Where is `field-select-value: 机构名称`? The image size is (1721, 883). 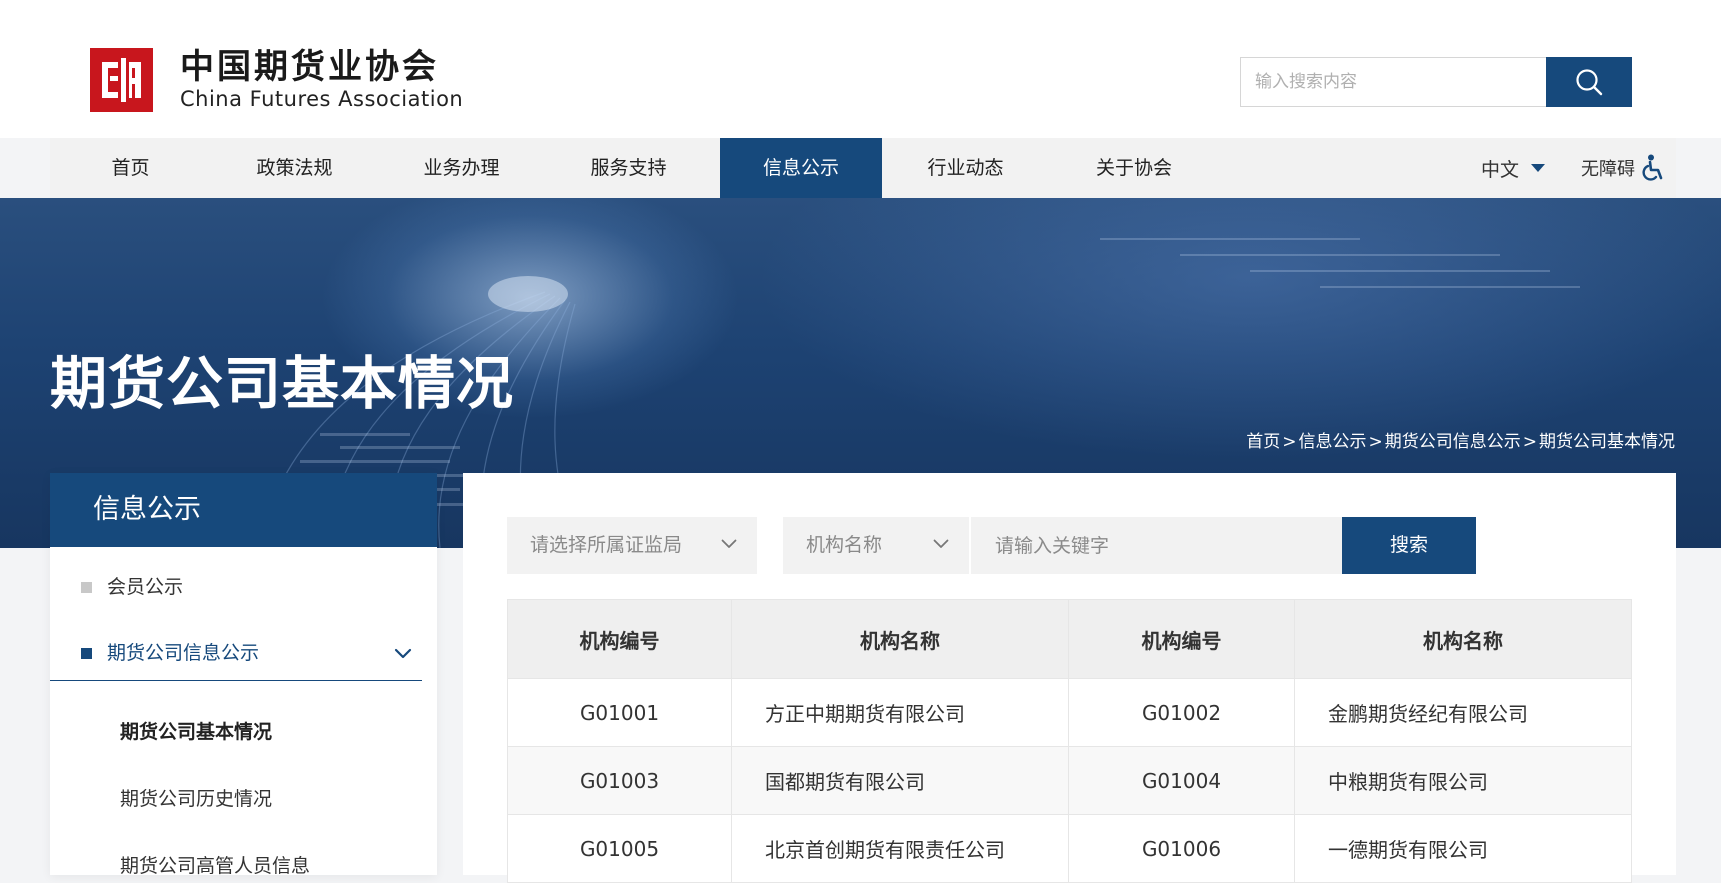
field-select-value: 机构名称 is located at coordinates (844, 545).